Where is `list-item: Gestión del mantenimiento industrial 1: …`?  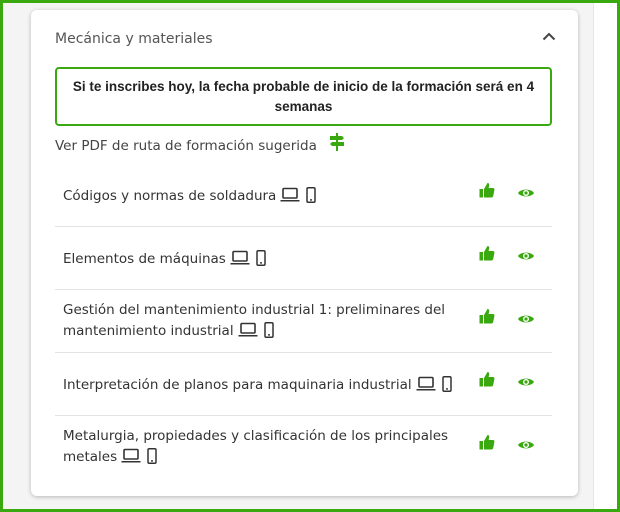 list-item: Gestión del mantenimiento industrial 1: … is located at coordinates (303, 321).